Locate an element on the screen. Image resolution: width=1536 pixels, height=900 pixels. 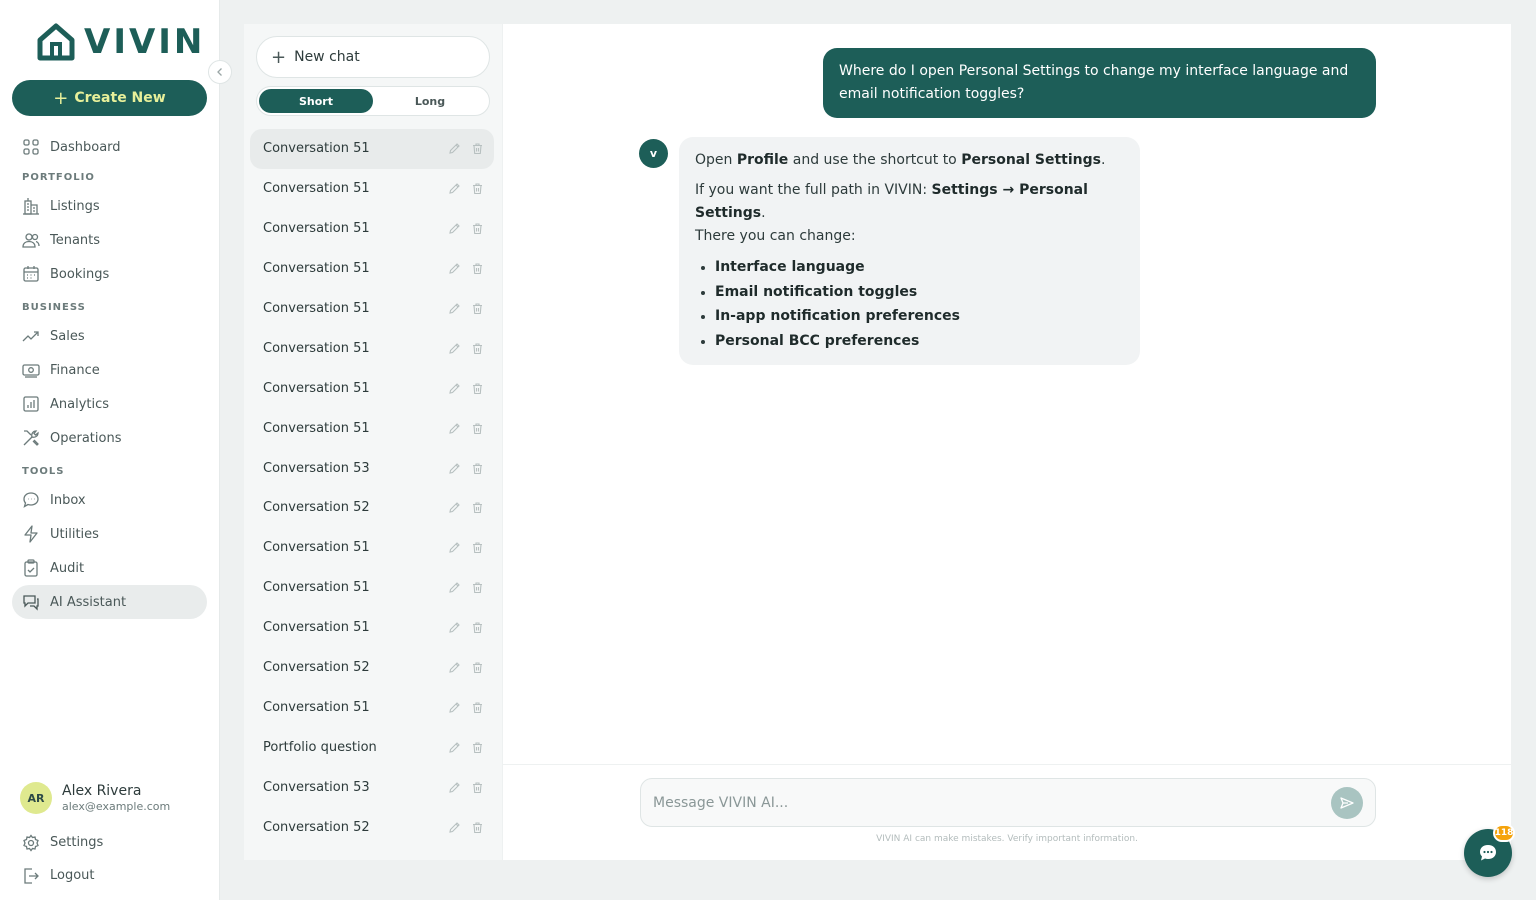
sidebar-item-label: Operations is located at coordinates (86, 438).